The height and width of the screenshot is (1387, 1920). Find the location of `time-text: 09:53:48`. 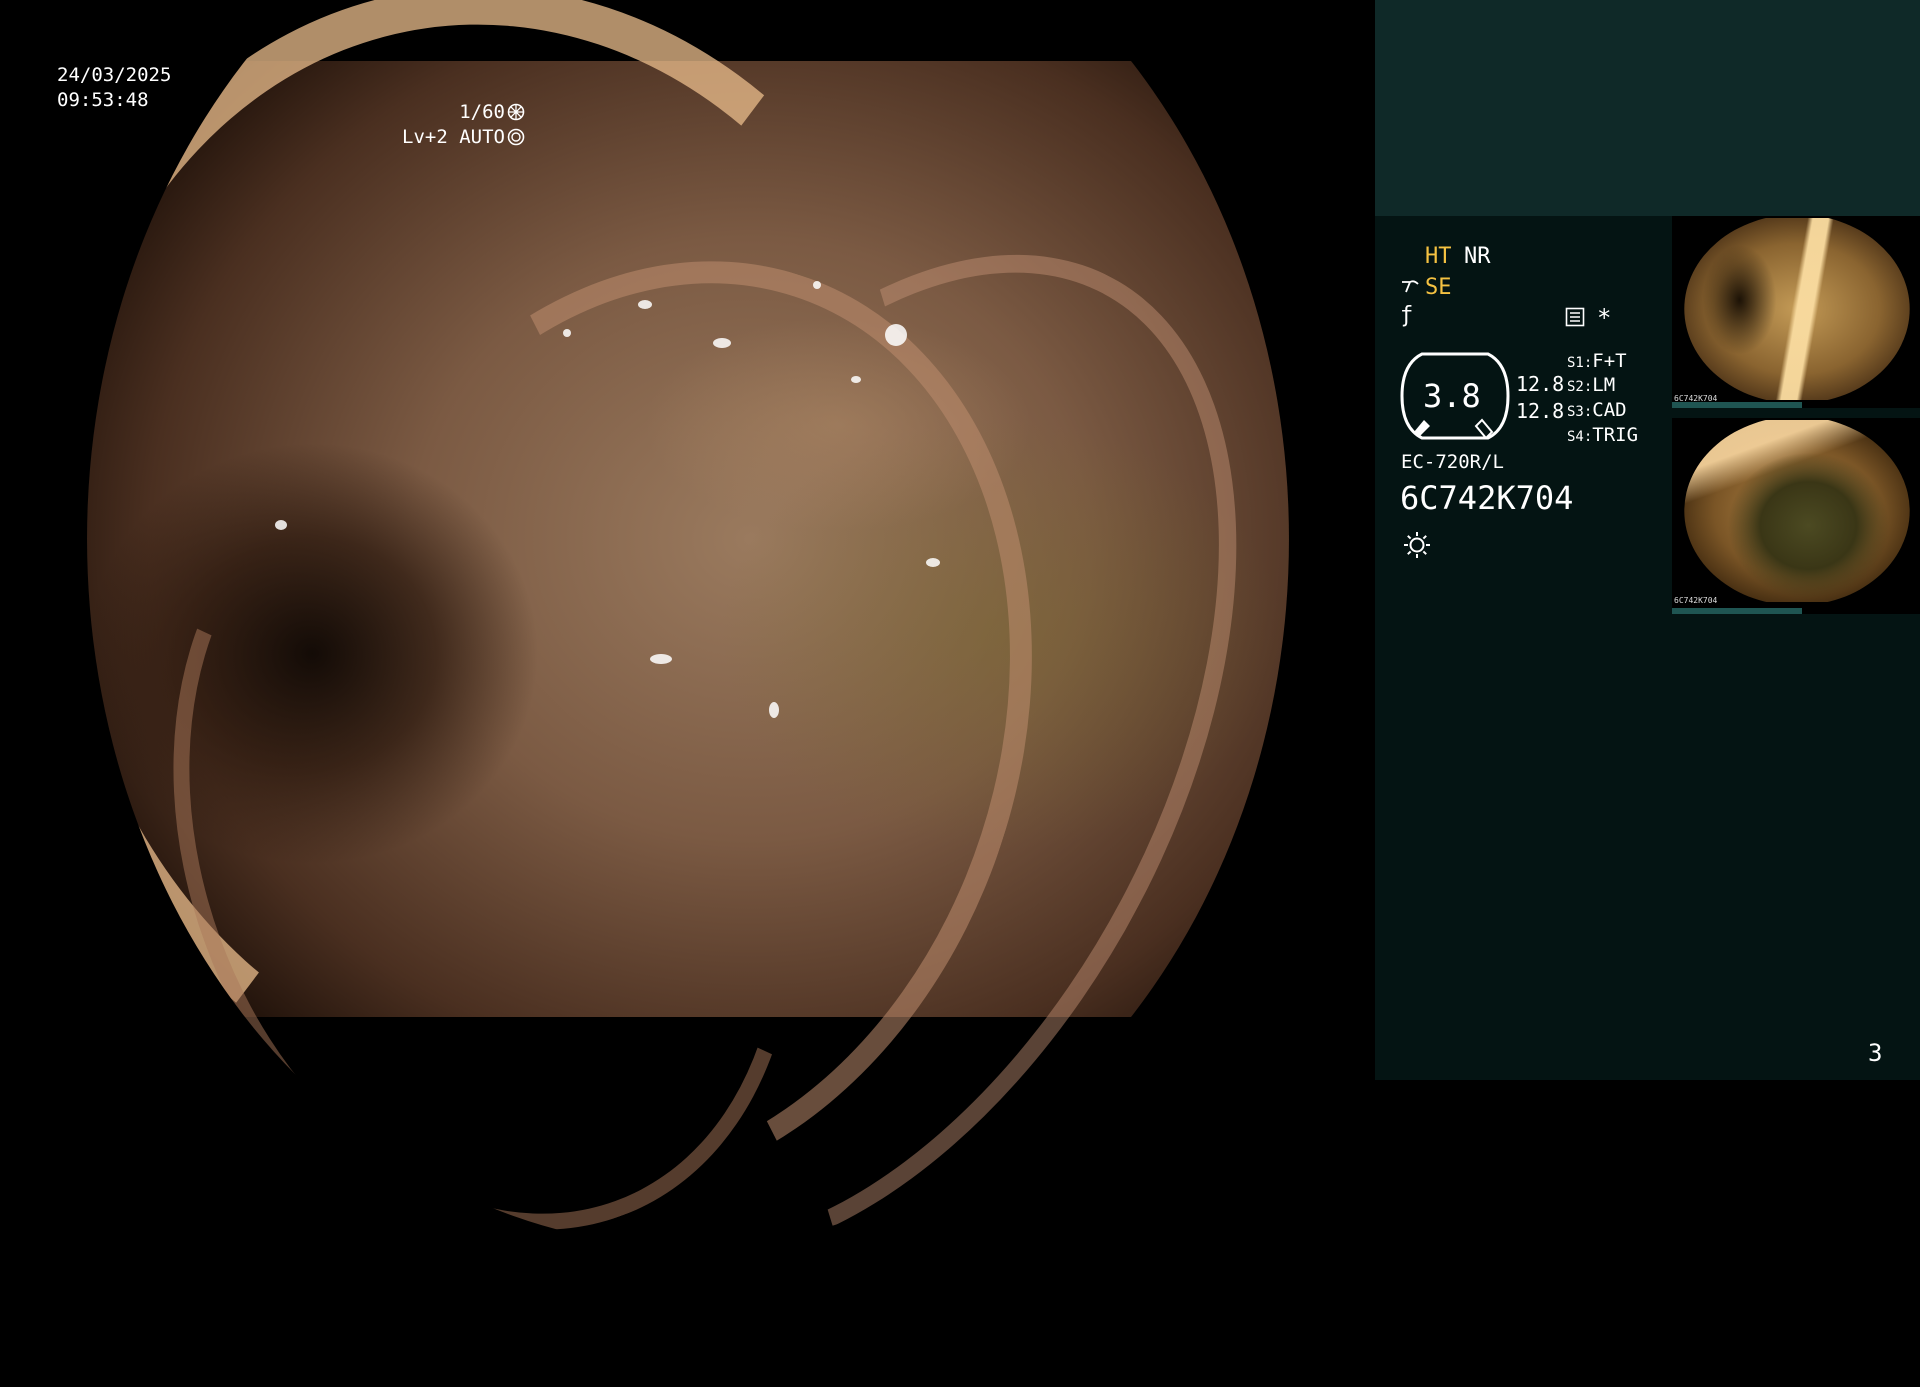

time-text: 09:53:48 is located at coordinates (103, 100).